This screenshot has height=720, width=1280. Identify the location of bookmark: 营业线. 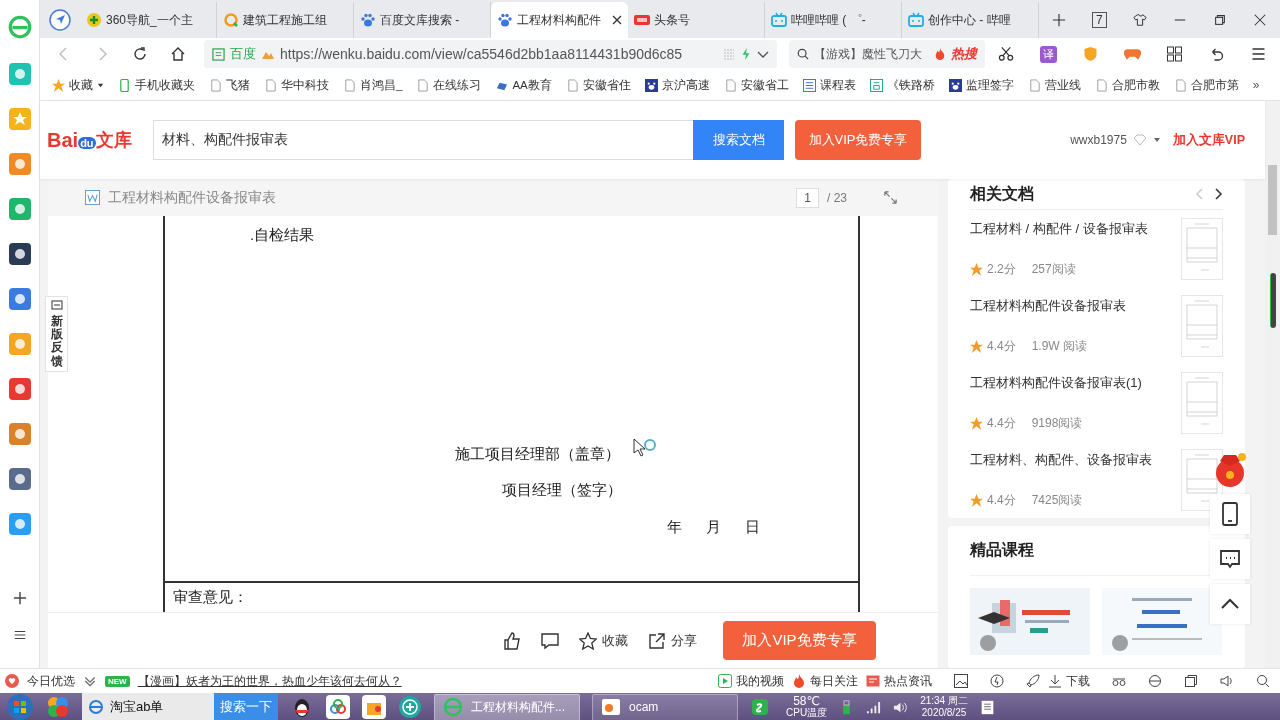
(1054, 85).